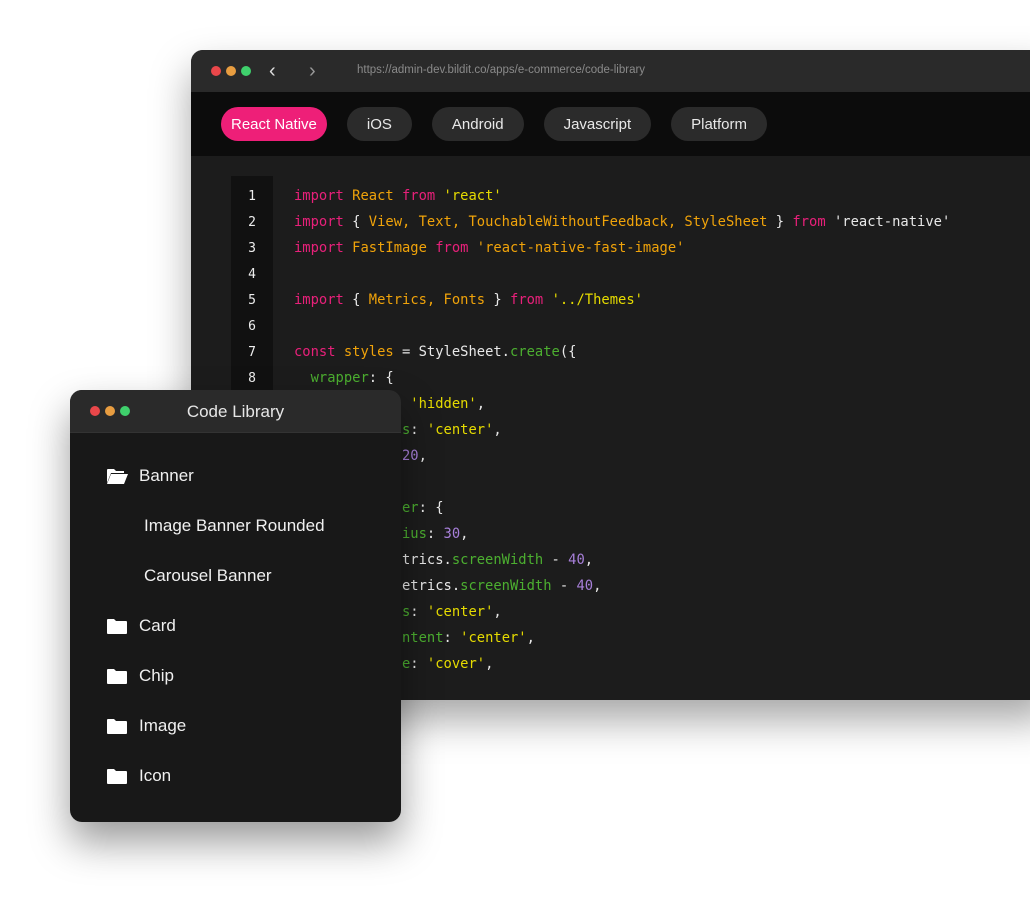 The width and height of the screenshot is (1030, 912). What do you see at coordinates (319, 352) in the screenshot?
I see `code-token: const` at bounding box center [319, 352].